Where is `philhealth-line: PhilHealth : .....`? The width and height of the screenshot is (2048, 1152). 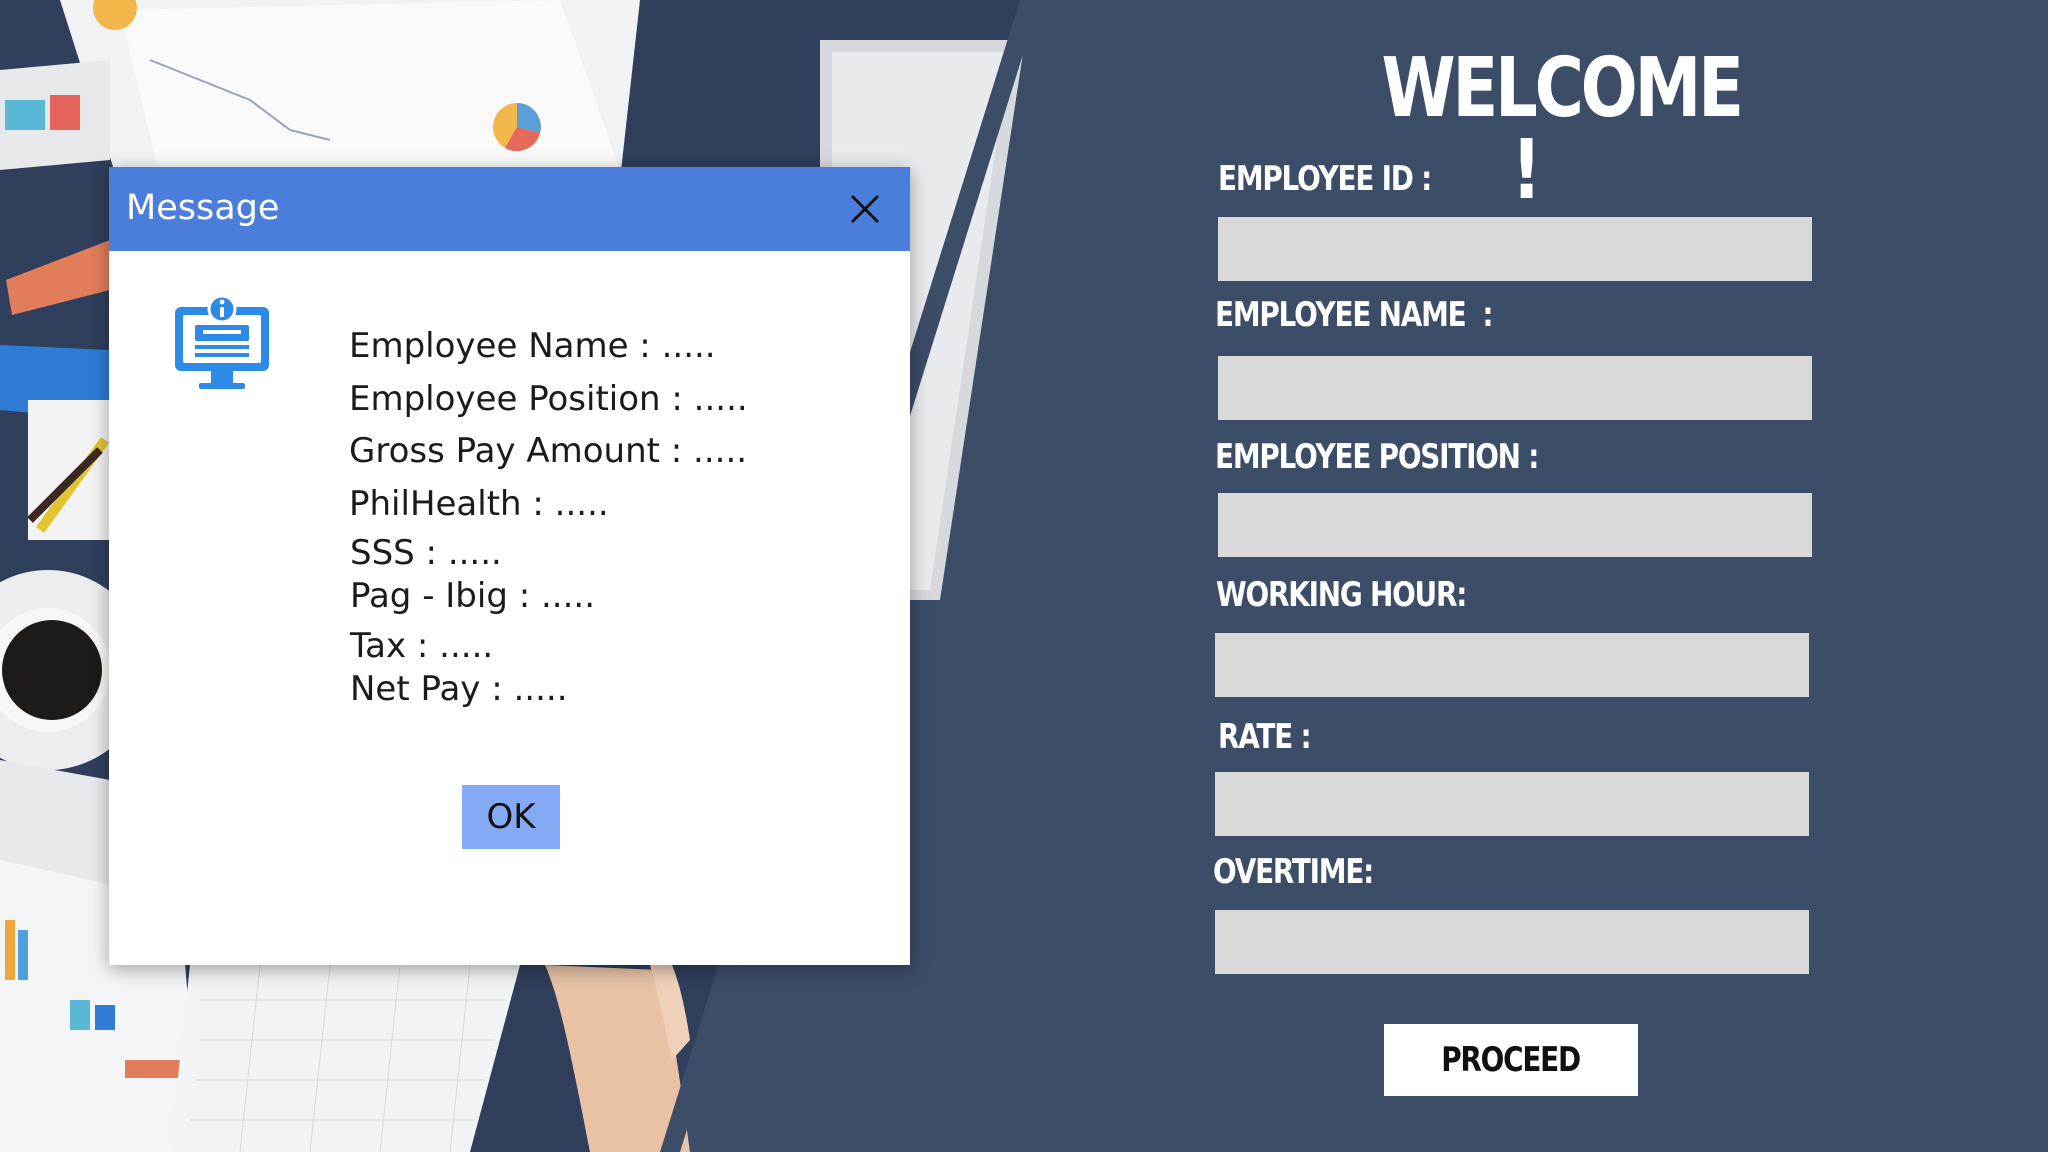 philhealth-line: PhilHealth : ..... is located at coordinates (479, 504).